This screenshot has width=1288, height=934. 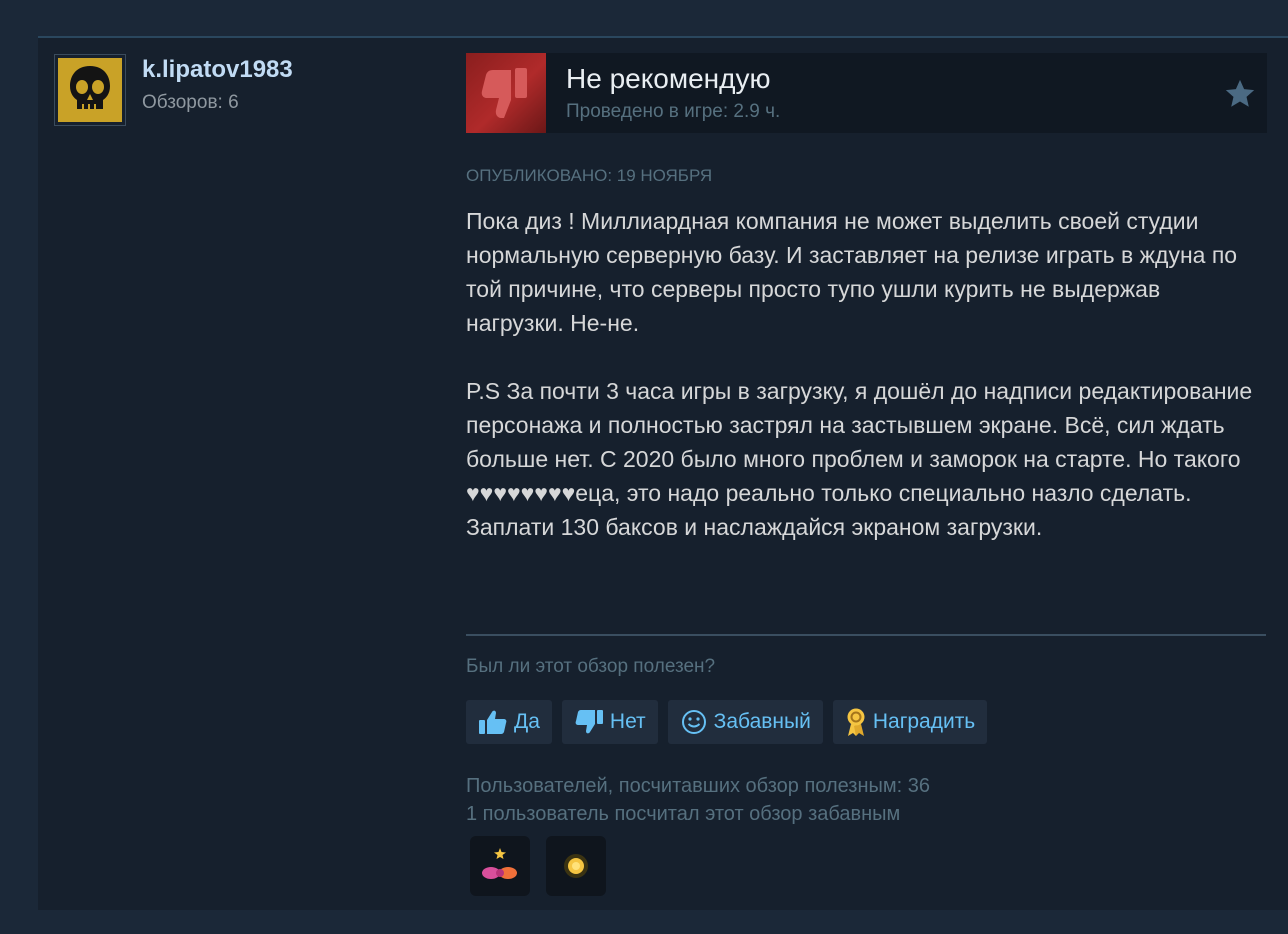 I want to click on divider, so click(x=866, y=635).